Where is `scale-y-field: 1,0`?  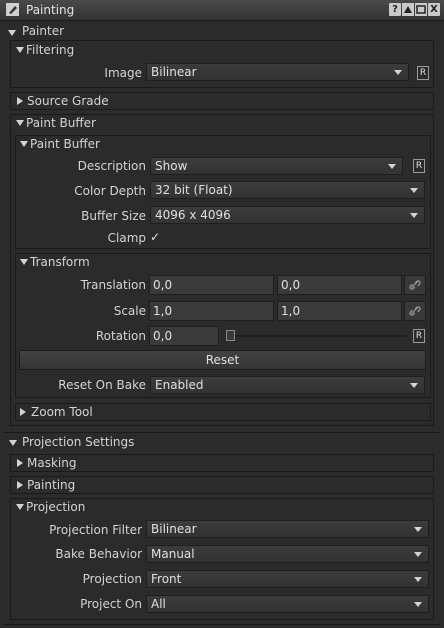 scale-y-field: 1,0 is located at coordinates (339, 311).